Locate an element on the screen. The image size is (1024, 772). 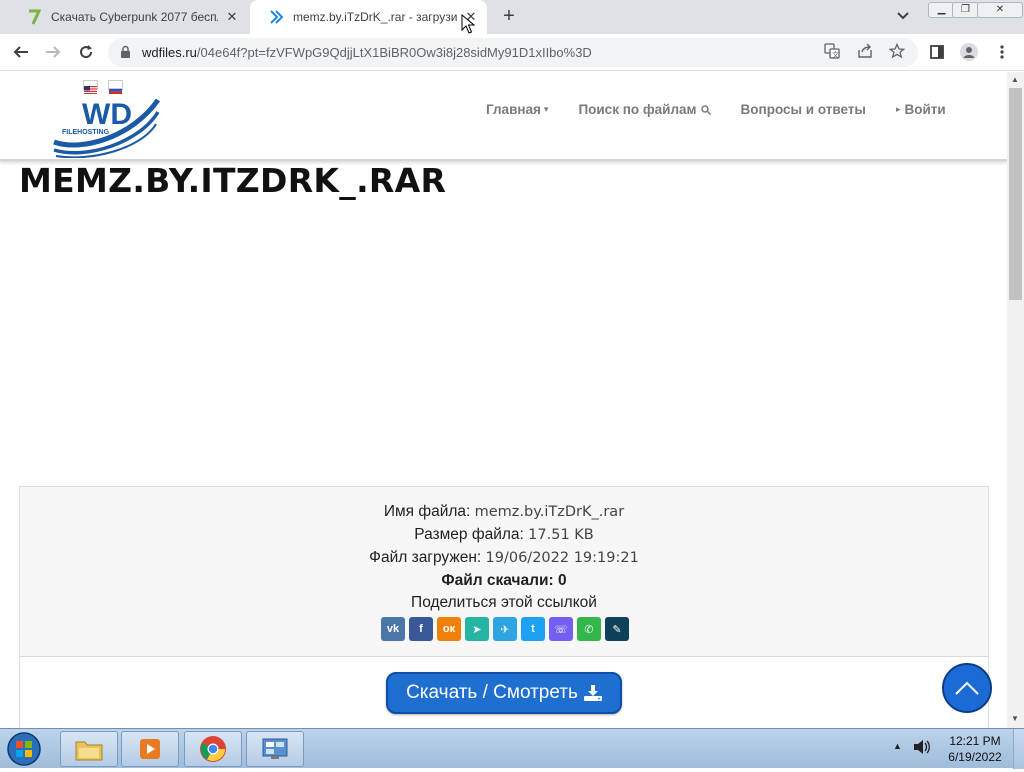
close-window-button: ✕ is located at coordinates (1000, 10).